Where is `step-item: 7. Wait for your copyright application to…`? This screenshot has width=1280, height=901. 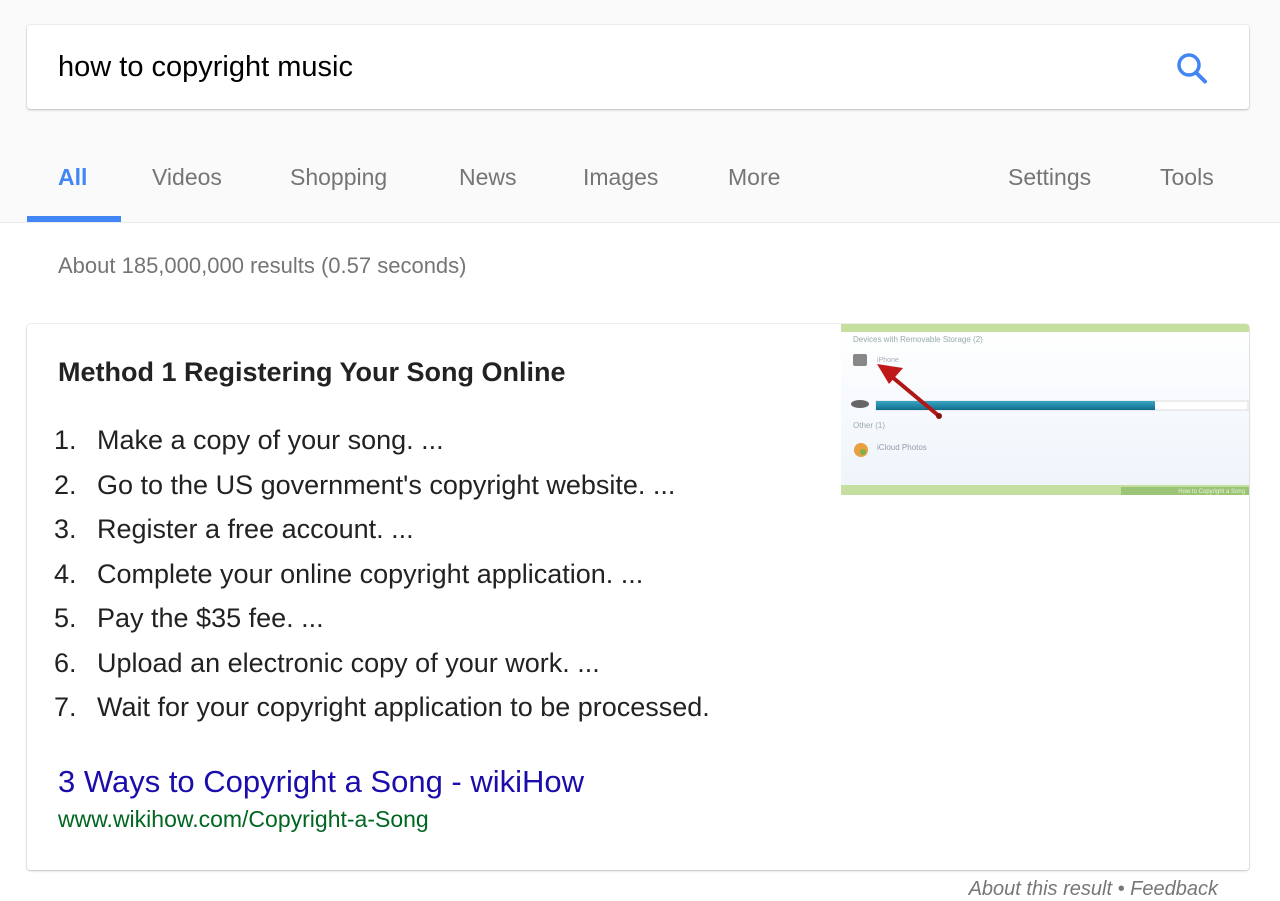
step-item: 7. Wait for your copyright application to… is located at coordinates (382, 712).